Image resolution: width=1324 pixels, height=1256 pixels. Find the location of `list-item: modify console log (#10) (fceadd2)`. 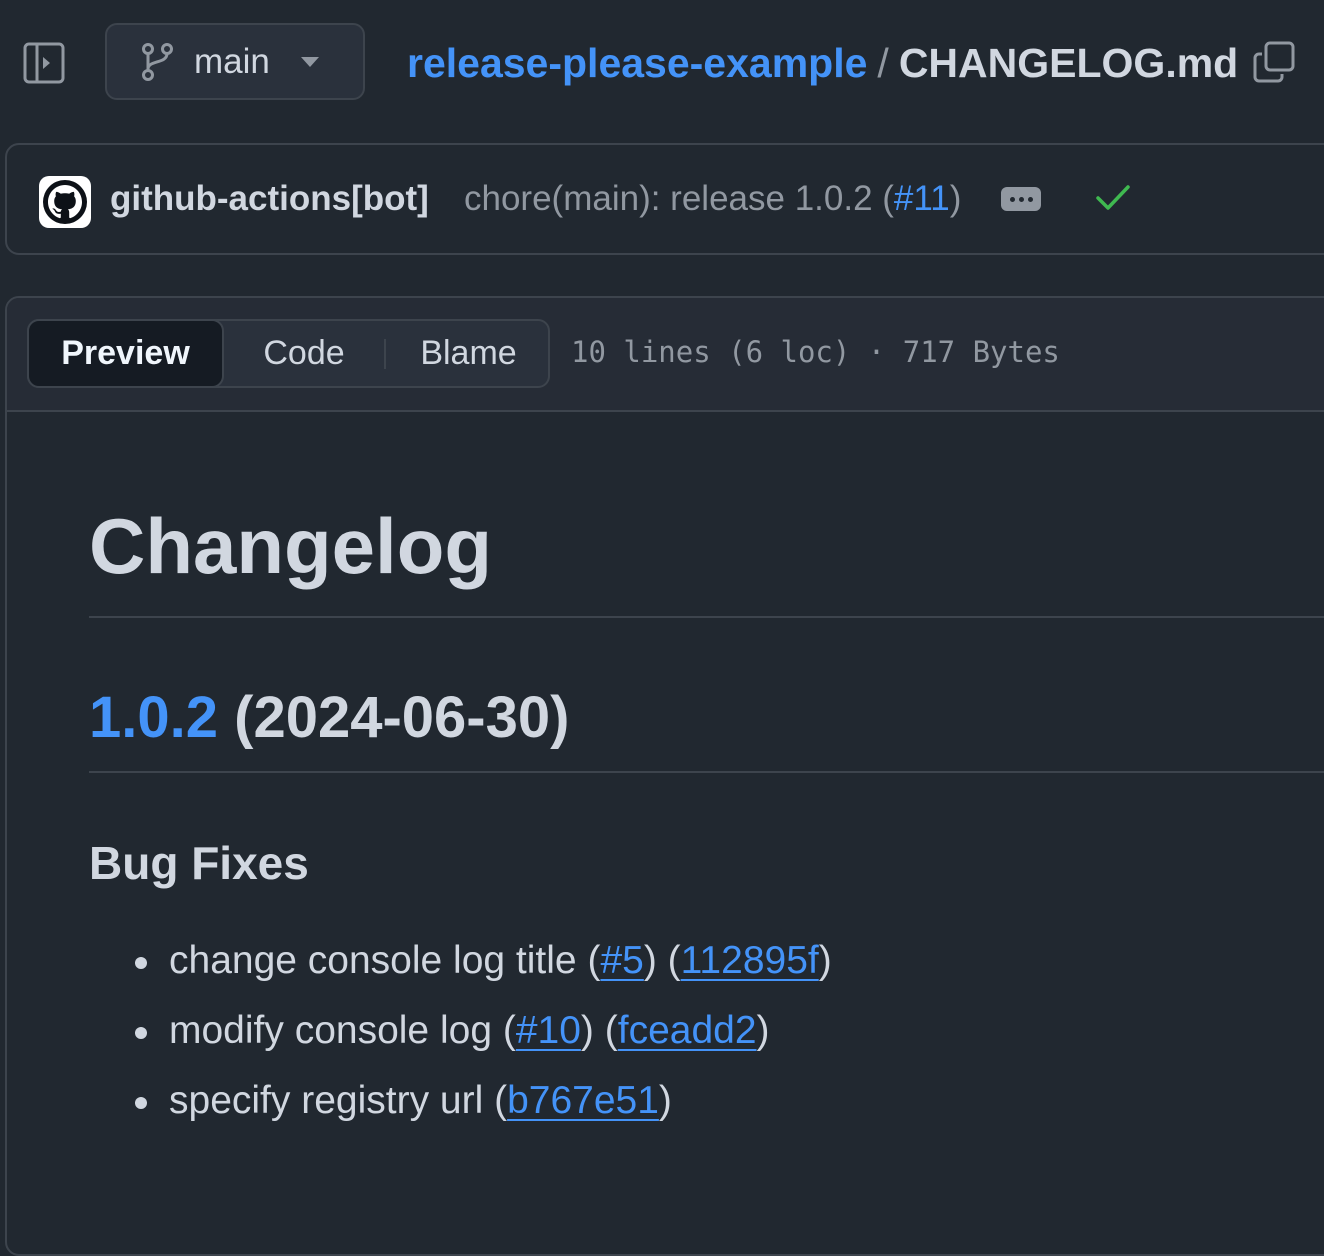

list-item: modify console log (#10) (fceadd2) is located at coordinates (480, 1031).